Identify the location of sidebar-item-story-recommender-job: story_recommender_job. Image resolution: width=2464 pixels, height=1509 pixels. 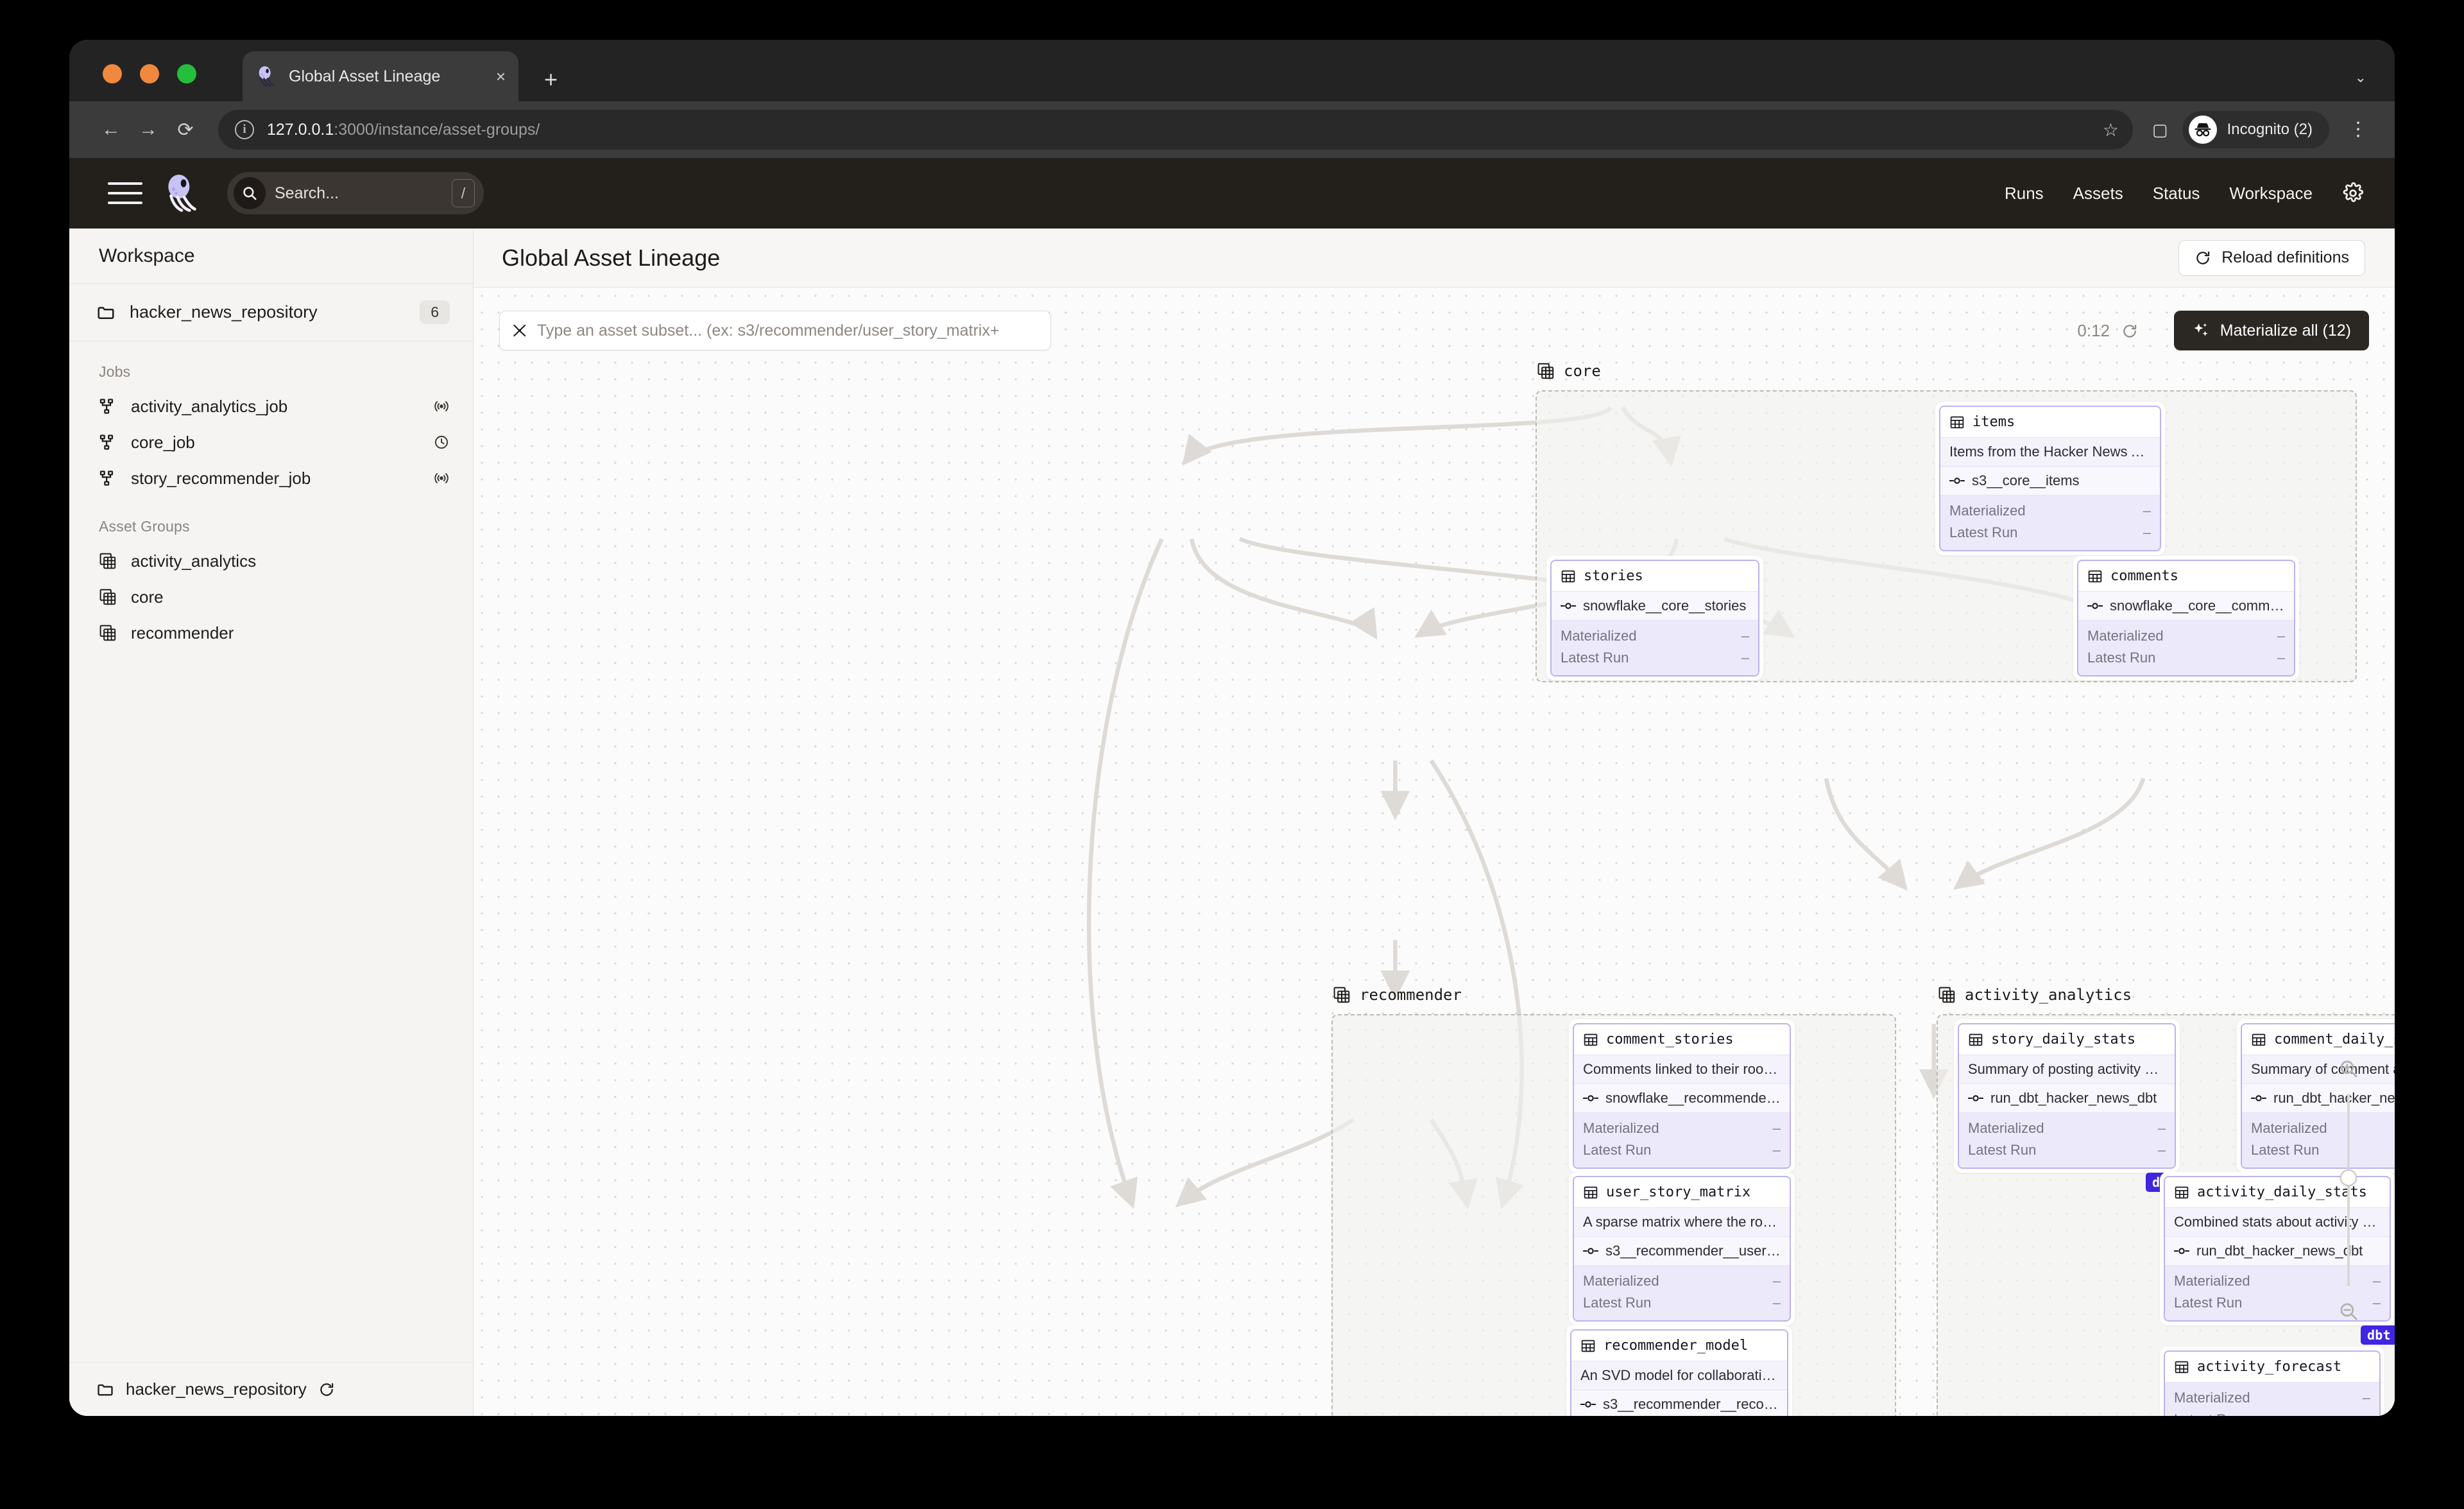
(271, 478).